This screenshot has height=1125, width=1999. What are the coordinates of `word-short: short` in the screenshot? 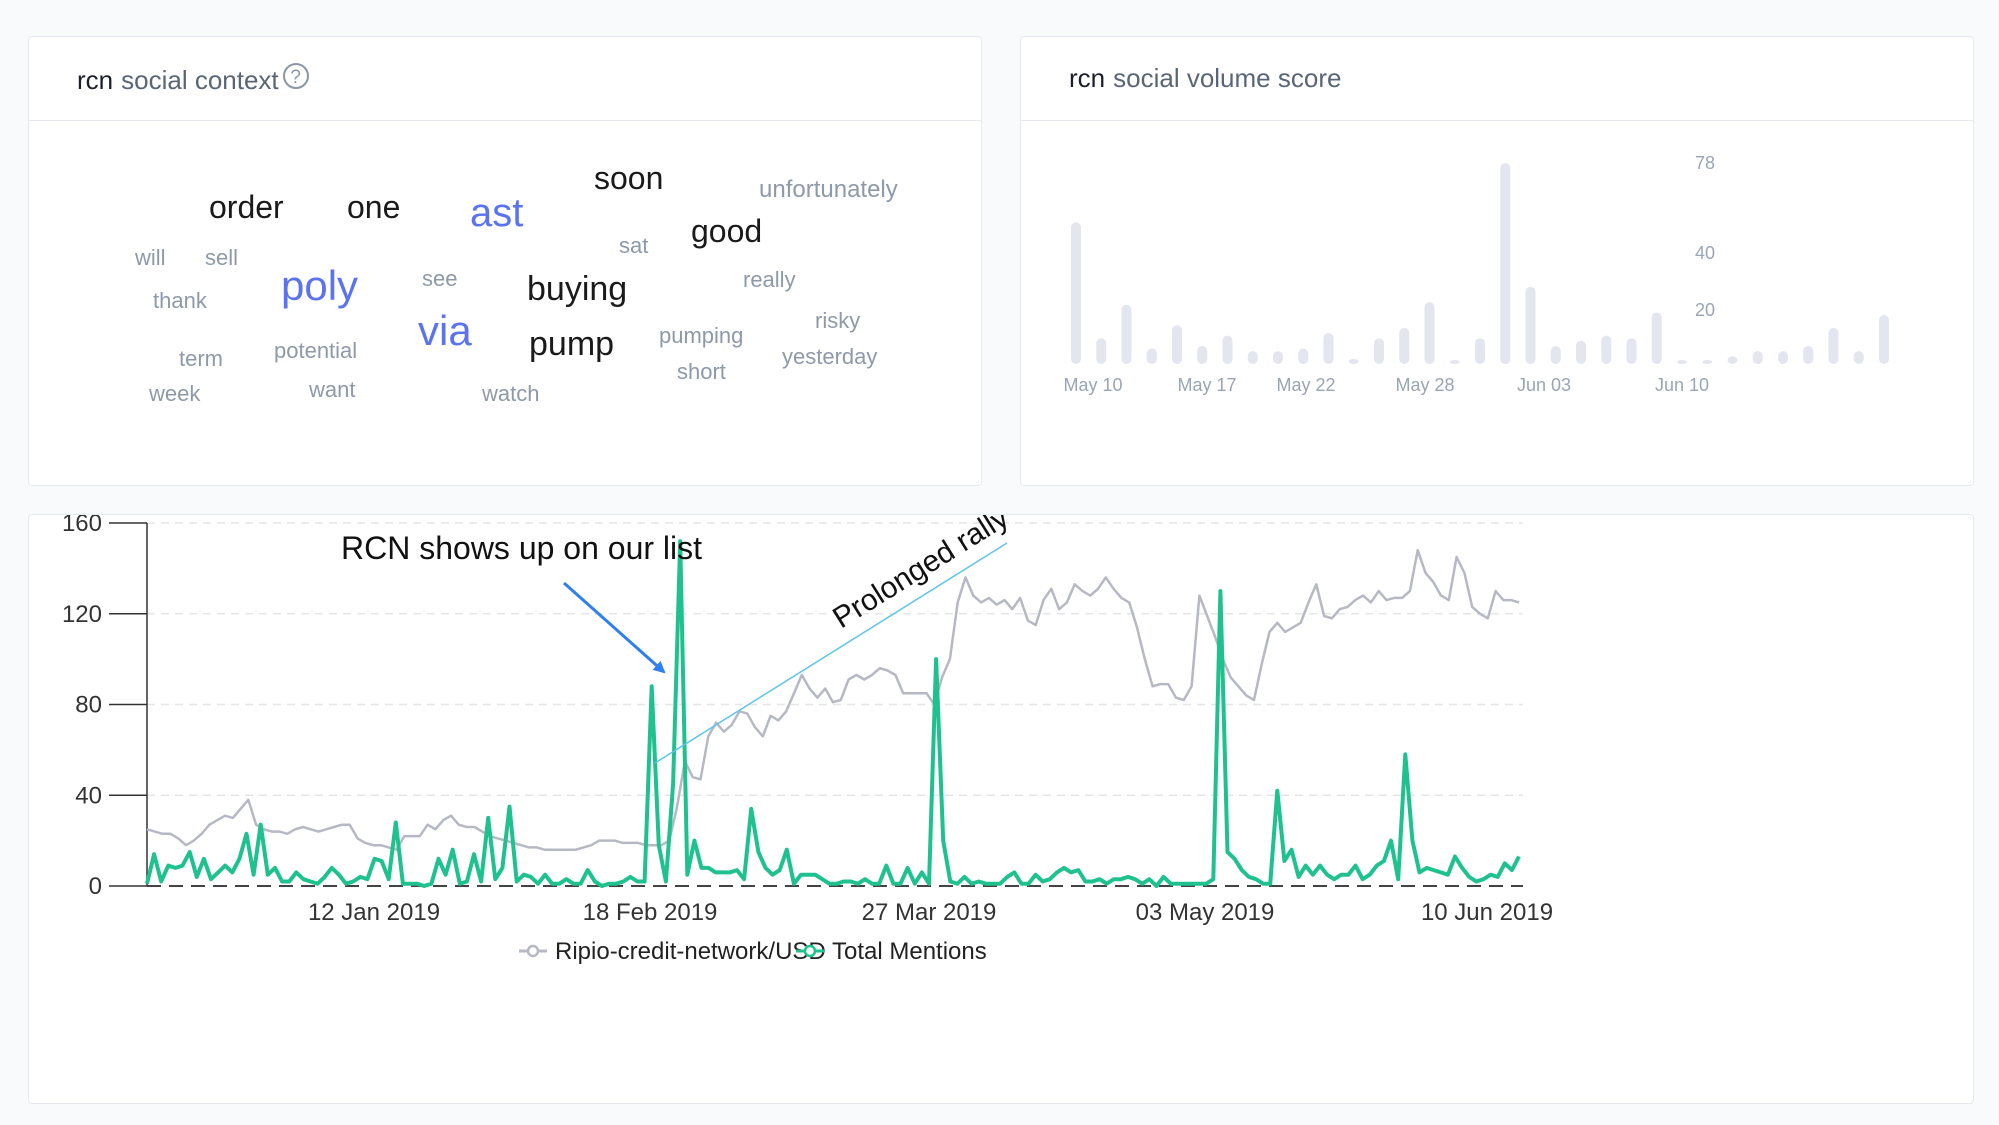 It's located at (701, 372).